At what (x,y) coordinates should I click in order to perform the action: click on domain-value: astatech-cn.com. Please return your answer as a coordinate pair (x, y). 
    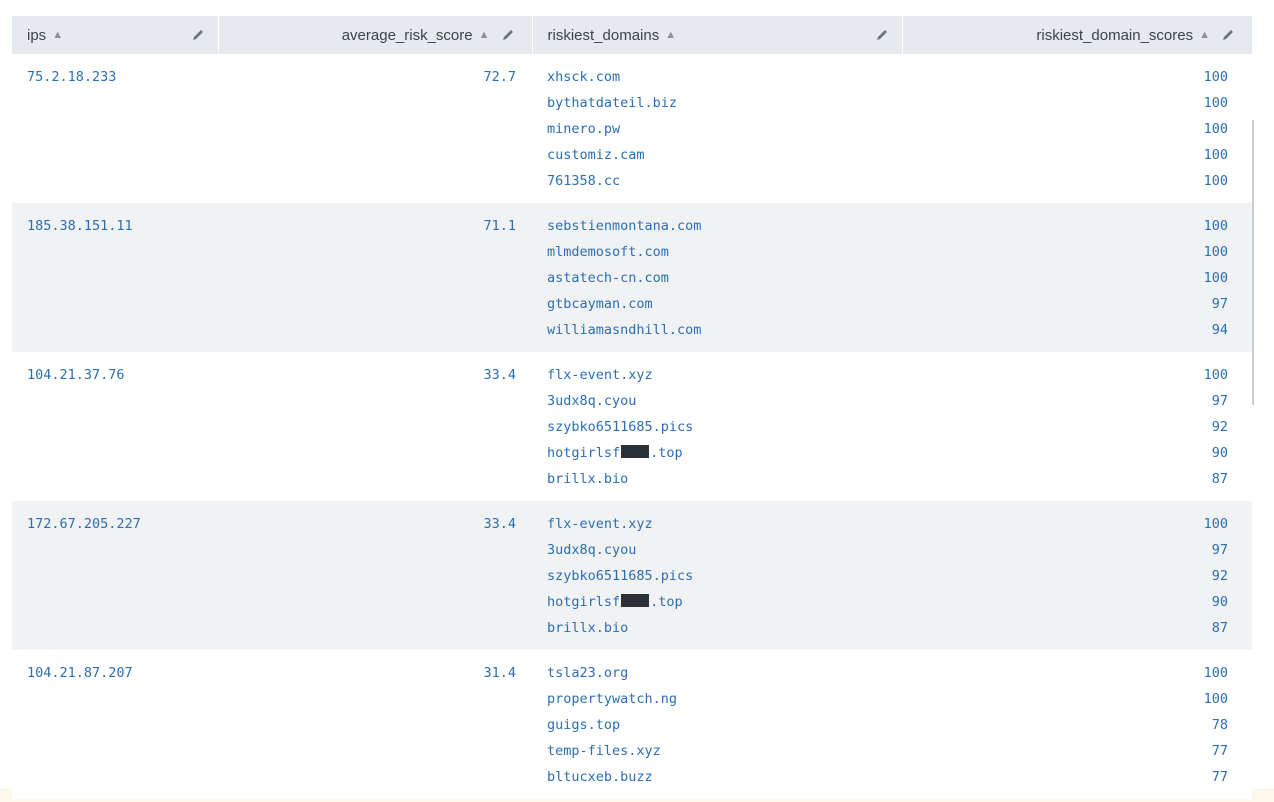
    Looking at the image, I should click on (724, 278).